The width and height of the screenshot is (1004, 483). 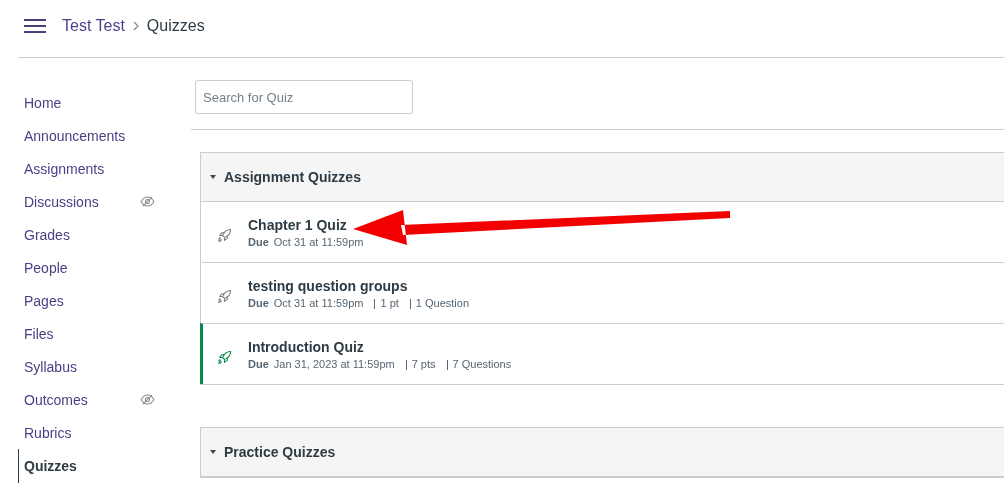 I want to click on group-header: Practice Quizzes, so click(x=602, y=452).